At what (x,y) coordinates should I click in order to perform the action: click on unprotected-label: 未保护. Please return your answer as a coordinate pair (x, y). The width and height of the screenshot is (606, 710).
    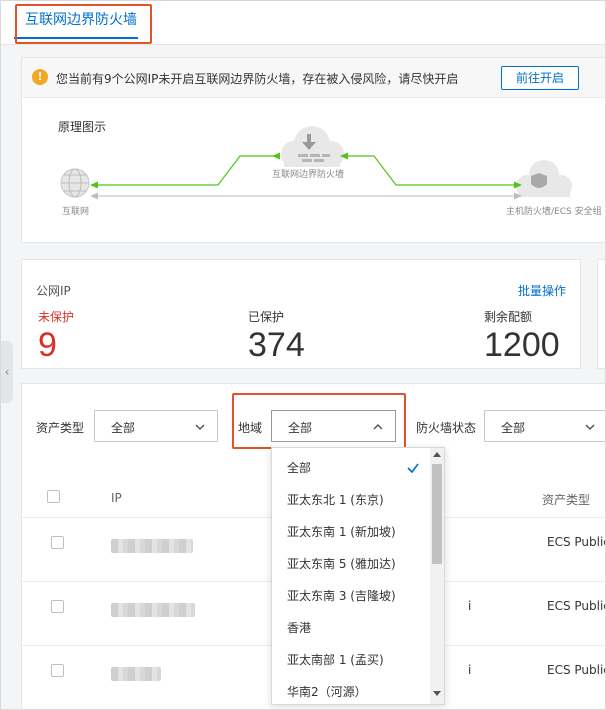
    Looking at the image, I should click on (56, 317).